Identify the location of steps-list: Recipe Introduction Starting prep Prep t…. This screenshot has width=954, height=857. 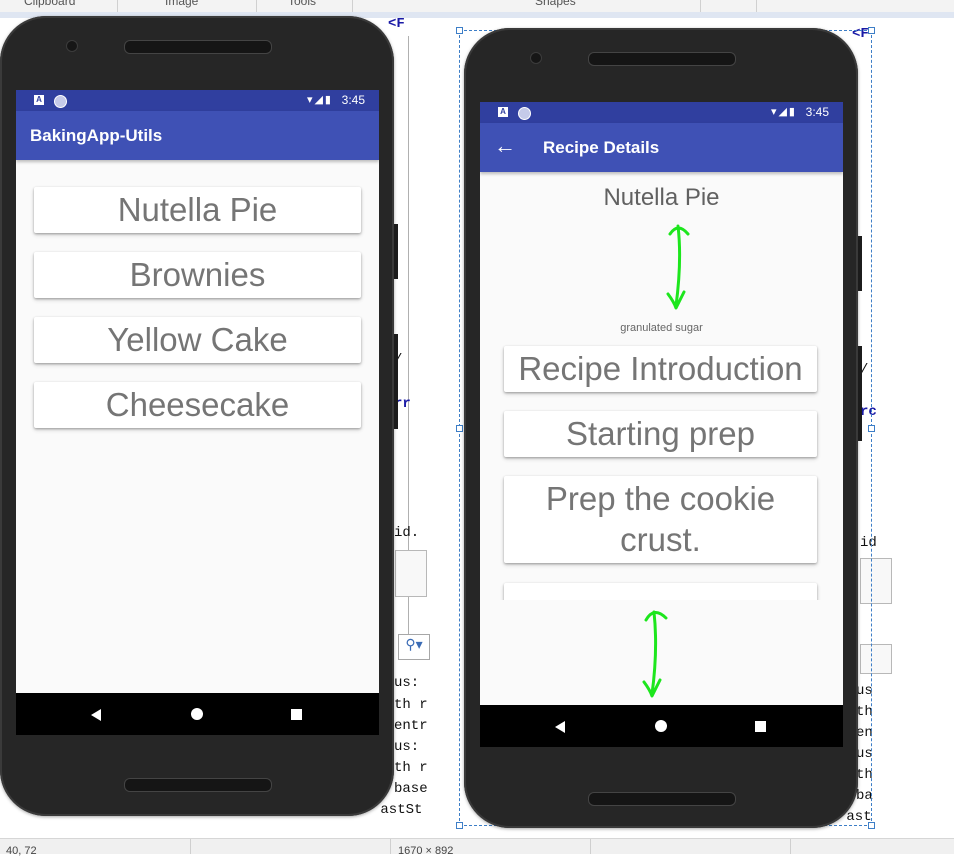
(661, 470).